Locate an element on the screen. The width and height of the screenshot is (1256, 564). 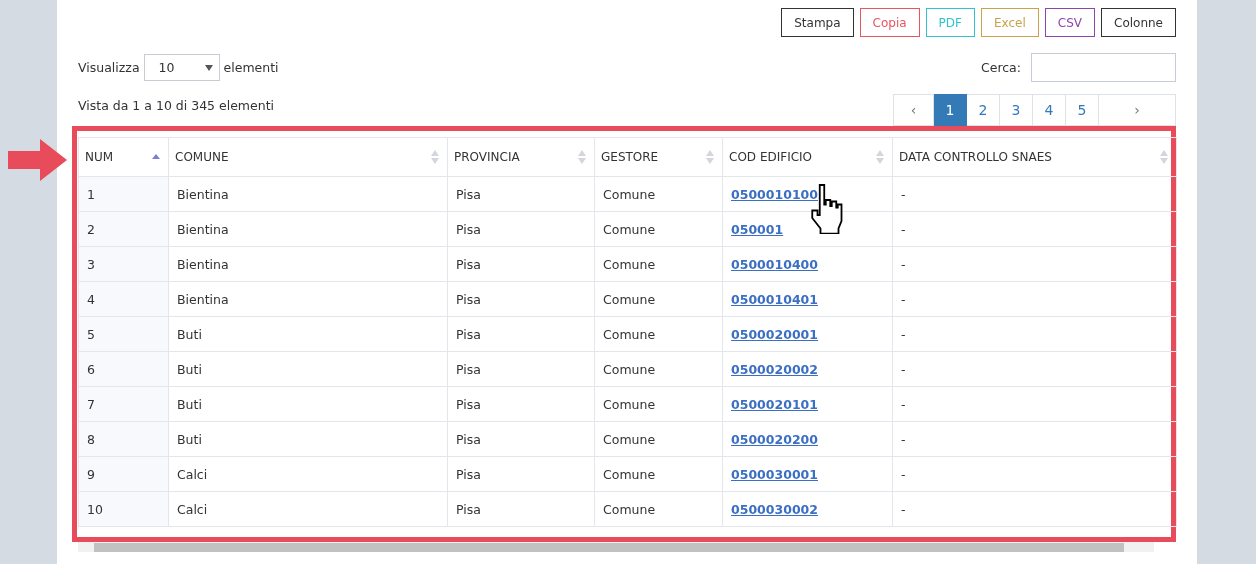
column-header: NUM is located at coordinates (123, 157).